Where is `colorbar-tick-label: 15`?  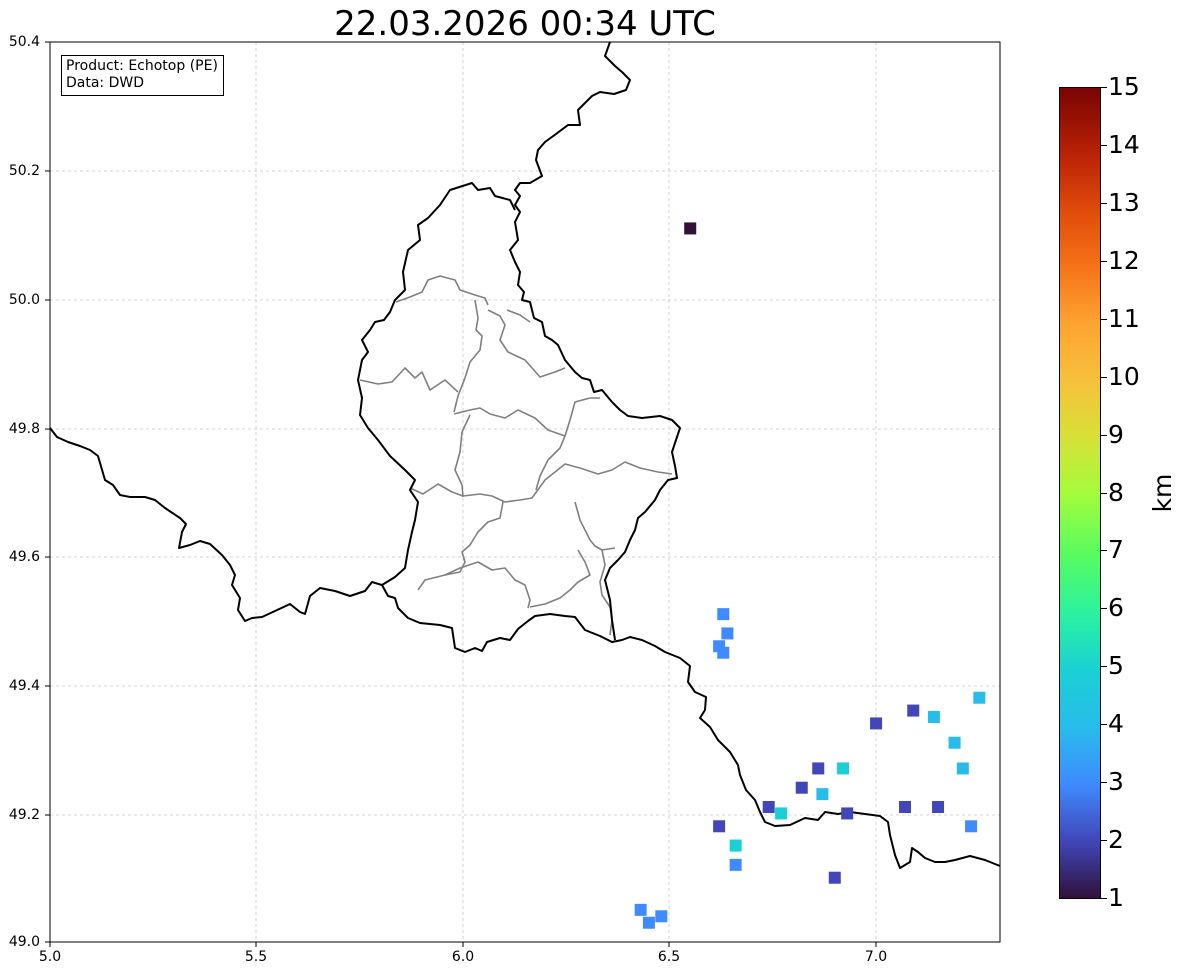
colorbar-tick-label: 15 is located at coordinates (1124, 86).